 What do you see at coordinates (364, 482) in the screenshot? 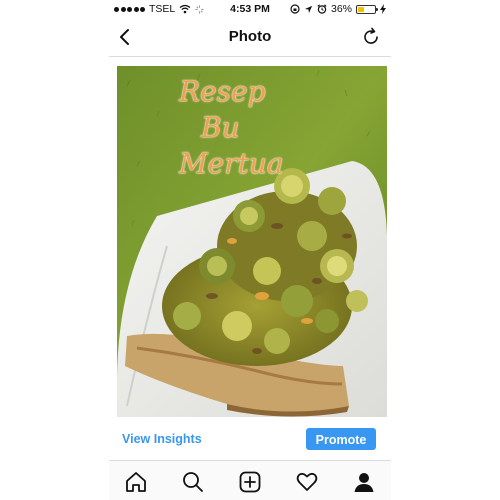
I see `profile-icon` at bounding box center [364, 482].